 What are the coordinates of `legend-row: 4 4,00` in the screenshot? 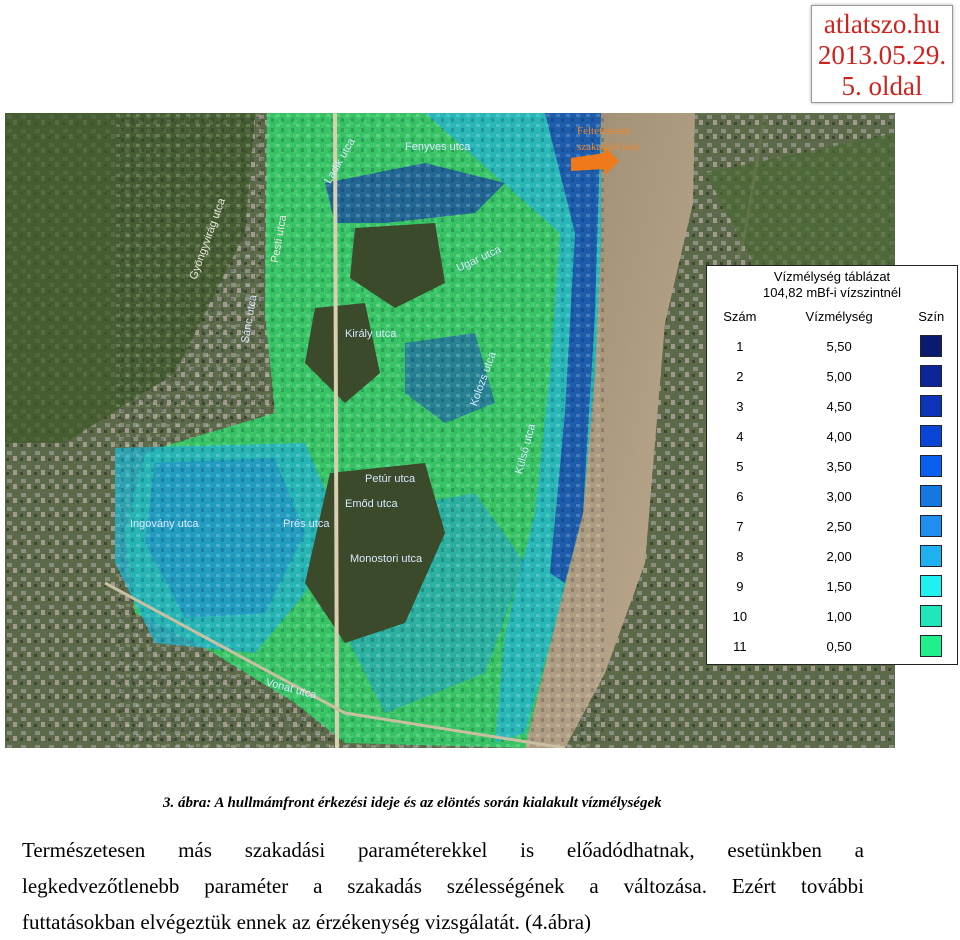 It's located at (832, 436).